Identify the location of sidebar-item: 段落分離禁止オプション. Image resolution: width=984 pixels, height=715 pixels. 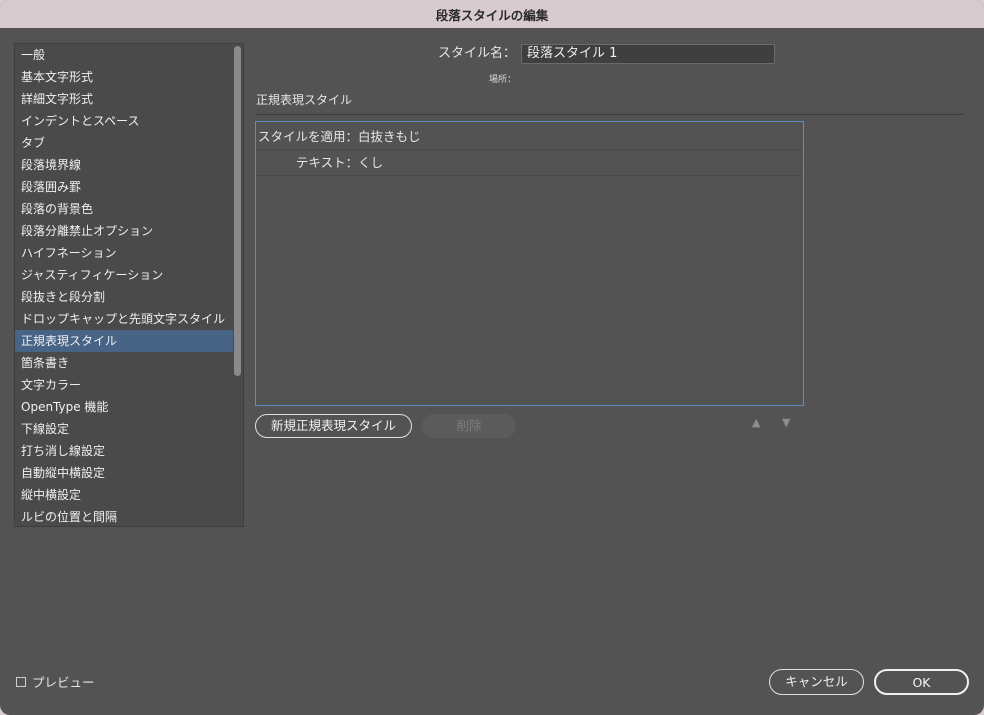
(124, 231).